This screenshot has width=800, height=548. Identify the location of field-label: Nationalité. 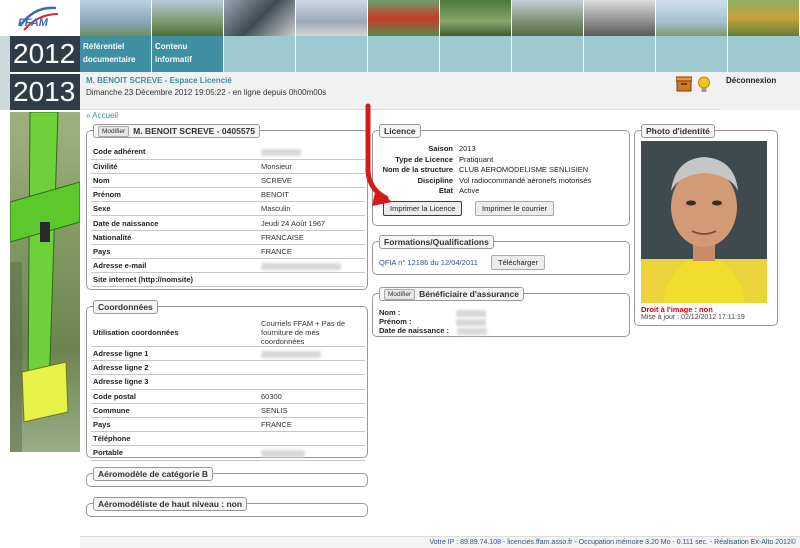
(175, 237).